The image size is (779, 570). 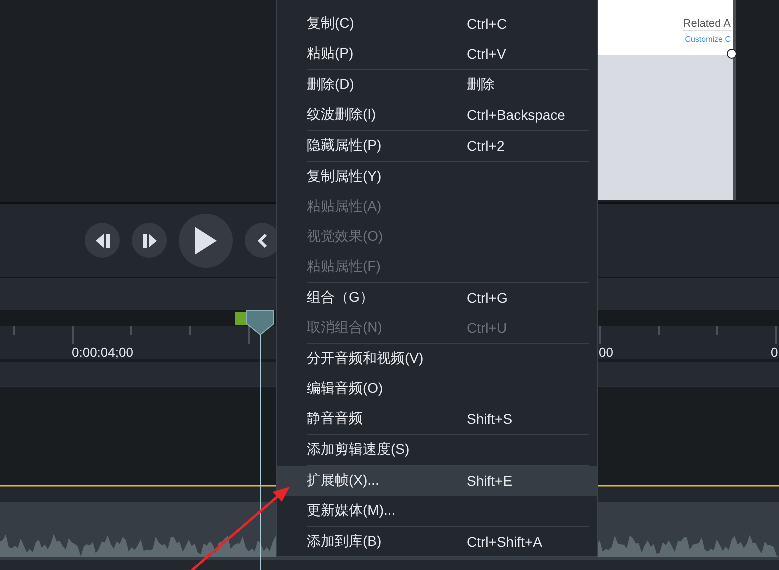 I want to click on time-label: 00, so click(x=606, y=352).